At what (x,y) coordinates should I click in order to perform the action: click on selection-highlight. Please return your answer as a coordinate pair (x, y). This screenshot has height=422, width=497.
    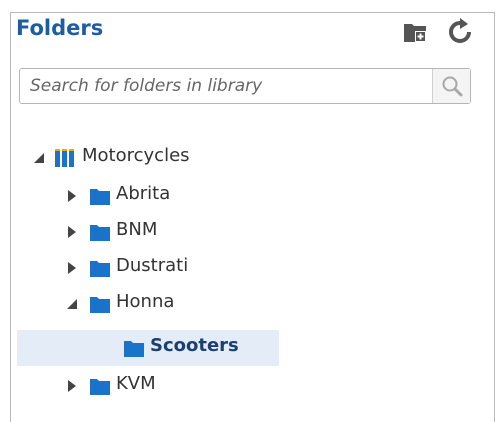
    Looking at the image, I should click on (148, 348).